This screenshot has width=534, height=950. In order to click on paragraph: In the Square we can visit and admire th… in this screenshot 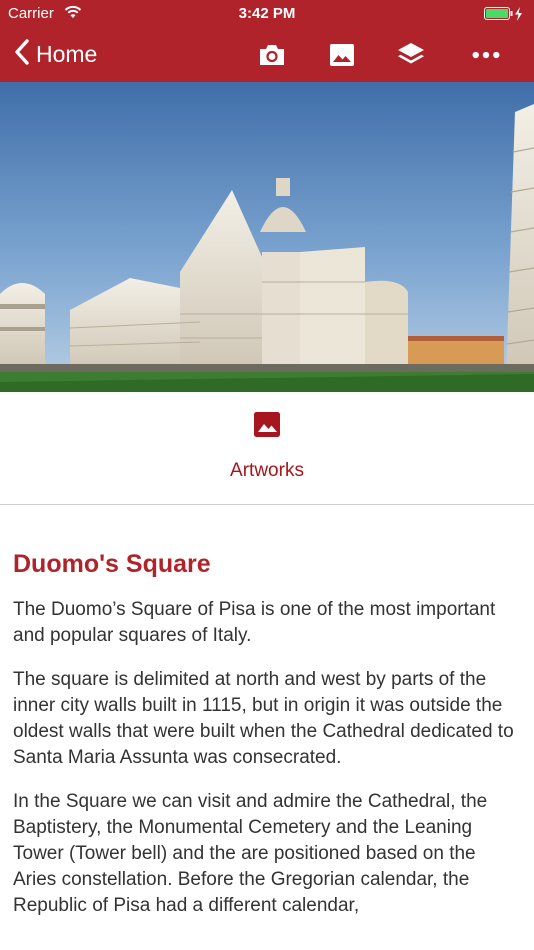, I will do `click(250, 853)`.